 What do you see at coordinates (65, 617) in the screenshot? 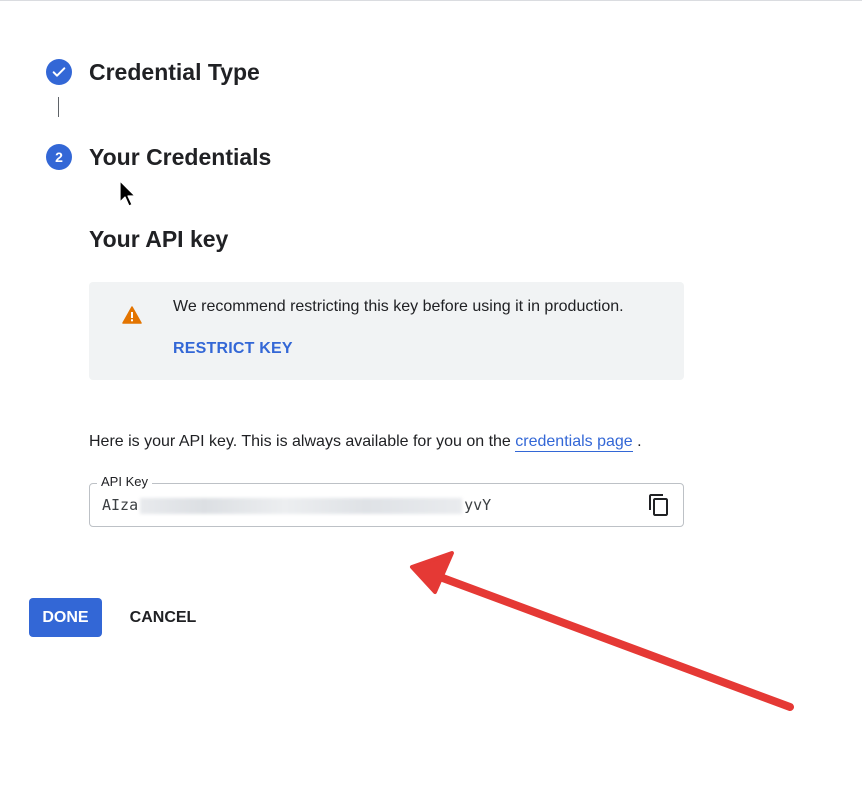
I see `done-button: DONE` at bounding box center [65, 617].